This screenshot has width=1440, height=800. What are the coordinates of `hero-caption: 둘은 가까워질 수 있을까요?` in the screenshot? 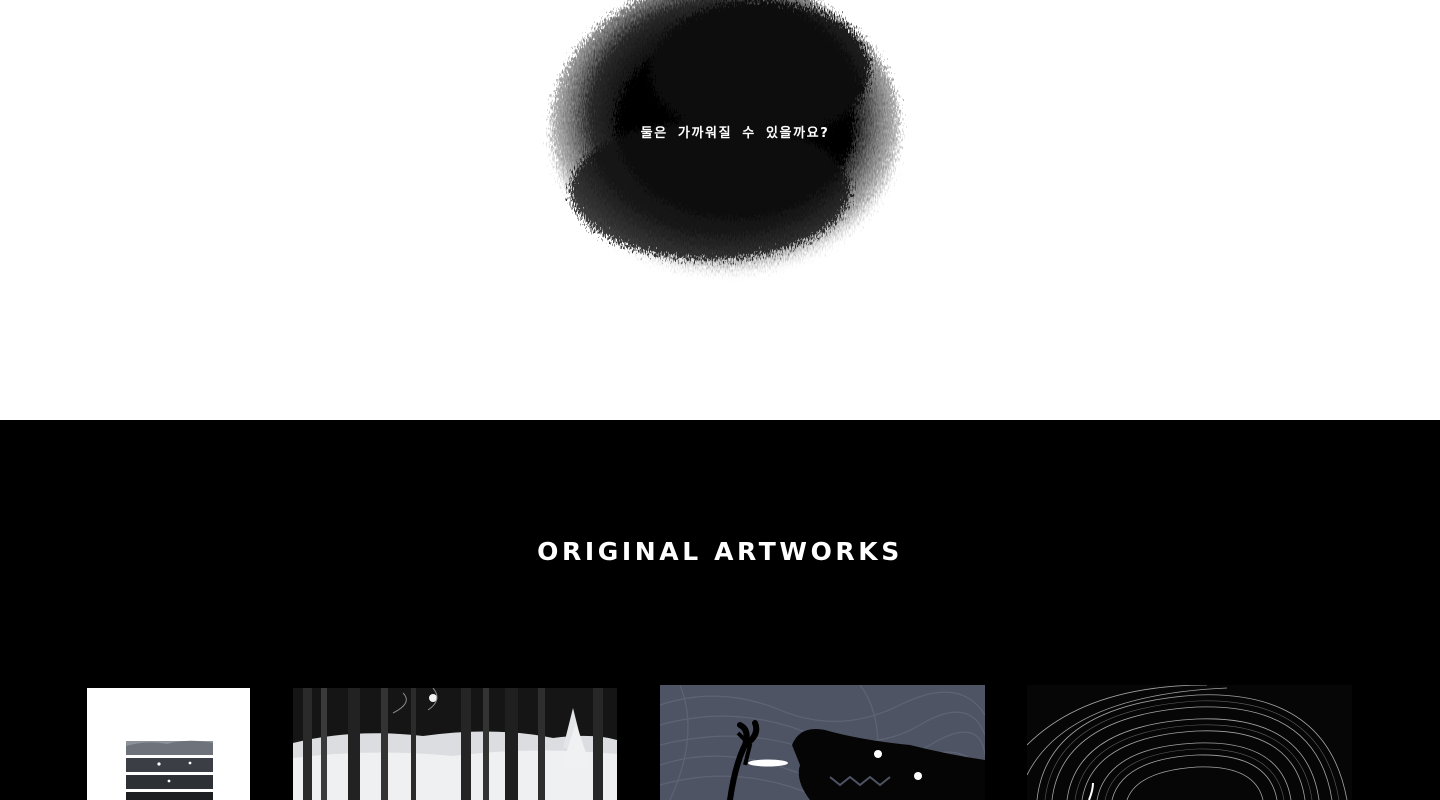 It's located at (735, 133).